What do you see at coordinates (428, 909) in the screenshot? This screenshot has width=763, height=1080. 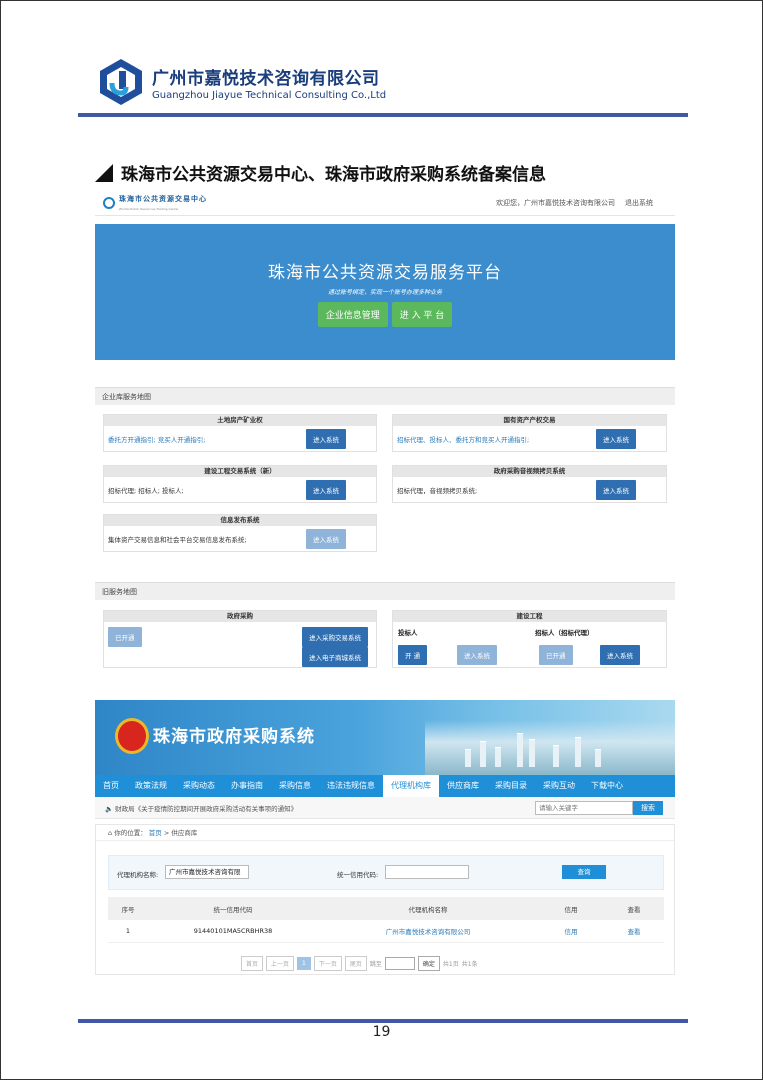 I see `col-agency-name: 代理机构名称` at bounding box center [428, 909].